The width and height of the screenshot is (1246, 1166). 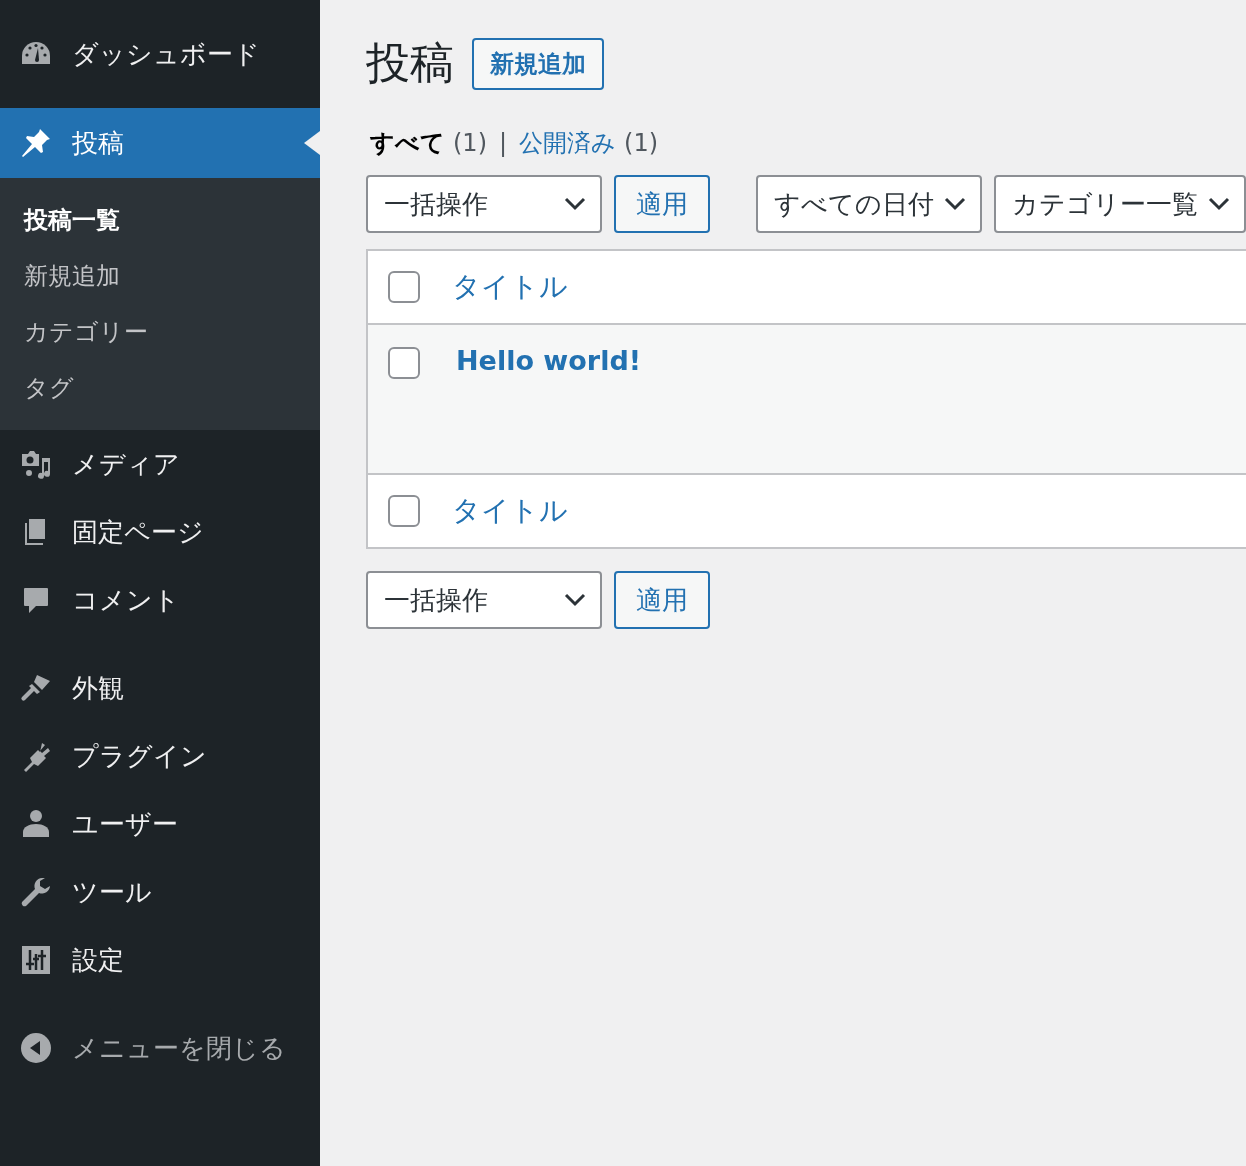 What do you see at coordinates (407, 143) in the screenshot?
I see `view-filter-link: すべて` at bounding box center [407, 143].